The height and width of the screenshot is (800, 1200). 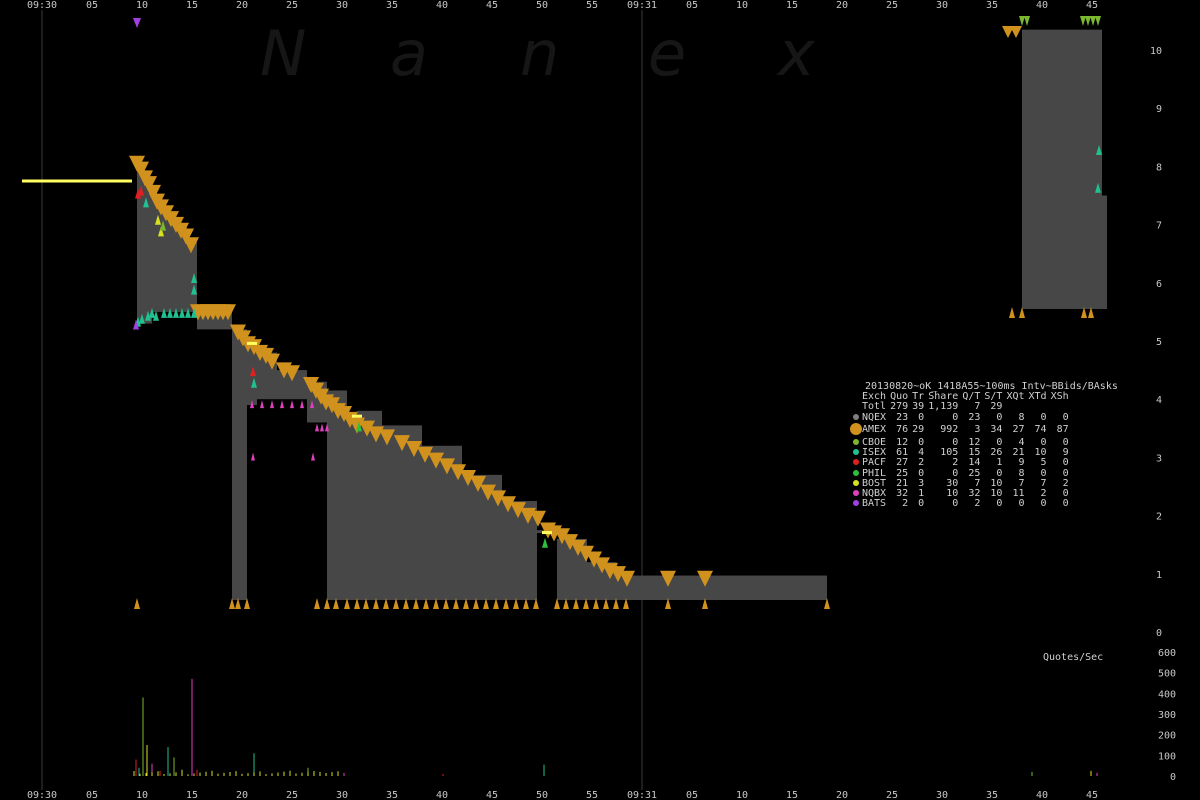 I want to click on bottom-time-tick: 55, so click(x=592, y=795).